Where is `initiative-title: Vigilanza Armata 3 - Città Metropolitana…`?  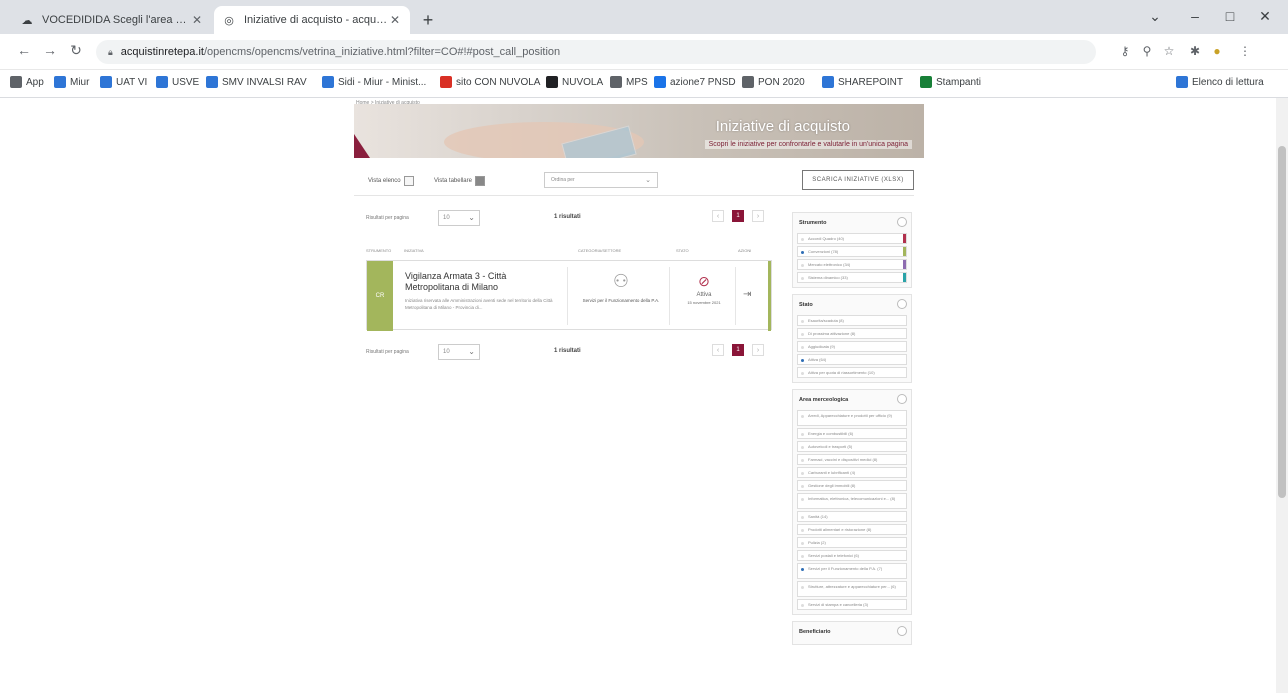
initiative-title: Vigilanza Armata 3 - Città Metropolitana… is located at coordinates (475, 282).